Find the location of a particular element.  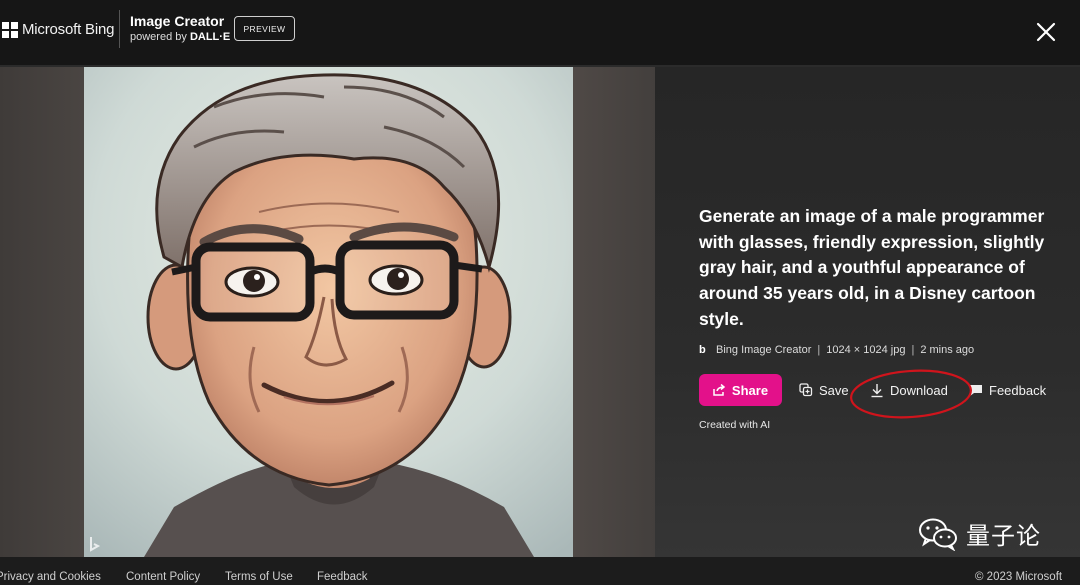

close-icon is located at coordinates (1046, 32).